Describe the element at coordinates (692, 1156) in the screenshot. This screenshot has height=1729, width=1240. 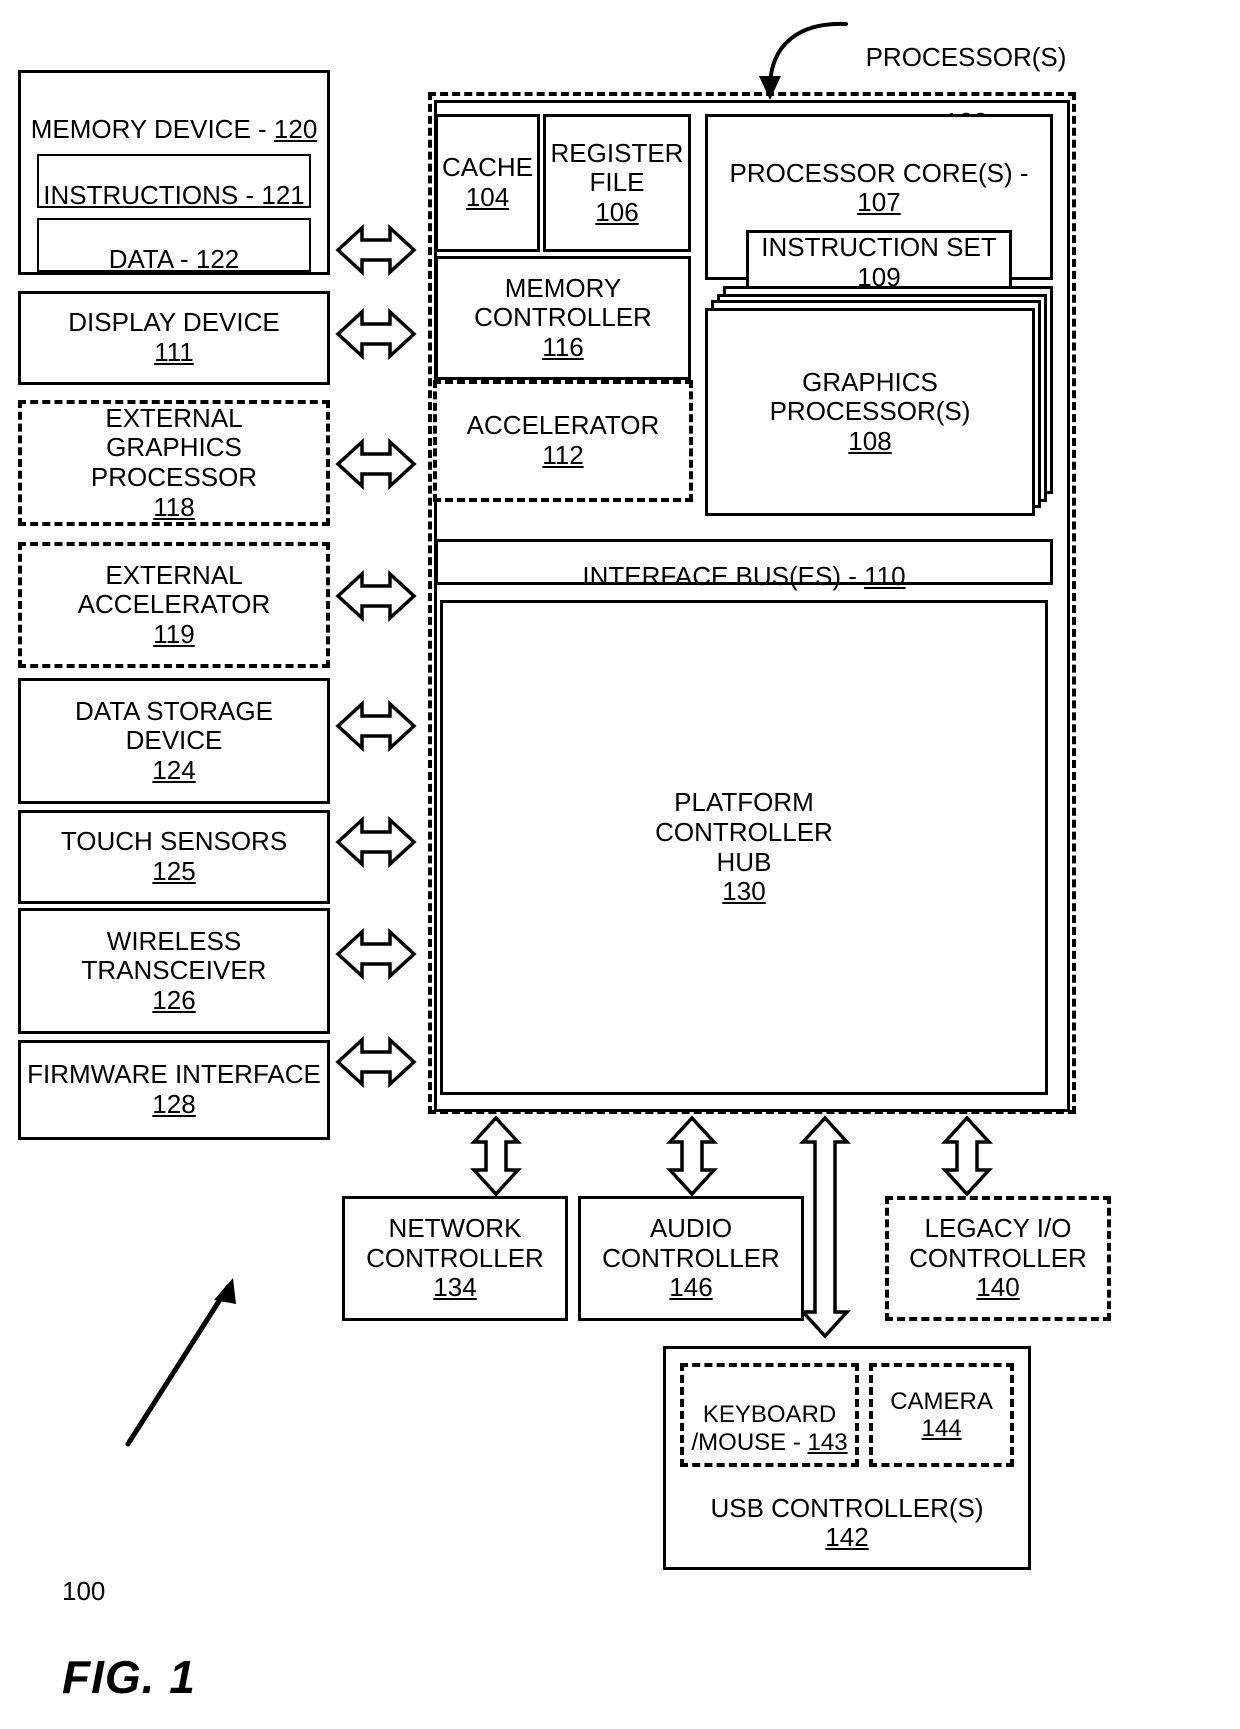
I see `bus-arrow-audio` at that location.